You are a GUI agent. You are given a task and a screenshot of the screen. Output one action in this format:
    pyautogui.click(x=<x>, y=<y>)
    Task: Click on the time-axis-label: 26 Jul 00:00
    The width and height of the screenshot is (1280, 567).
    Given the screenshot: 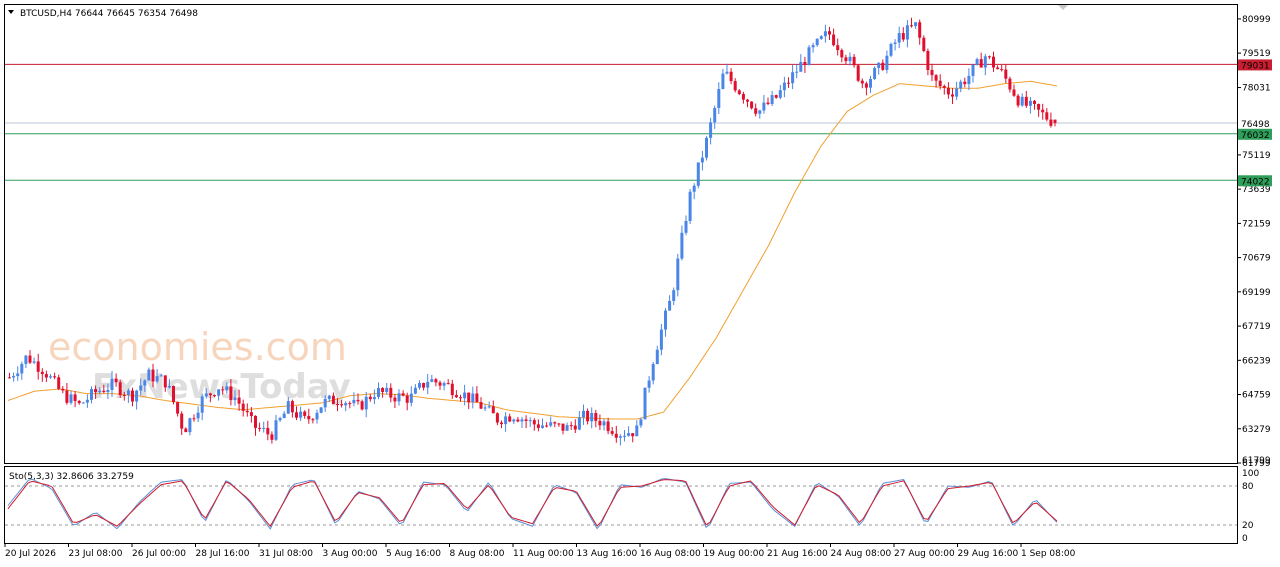 What is the action you would take?
    pyautogui.click(x=159, y=554)
    